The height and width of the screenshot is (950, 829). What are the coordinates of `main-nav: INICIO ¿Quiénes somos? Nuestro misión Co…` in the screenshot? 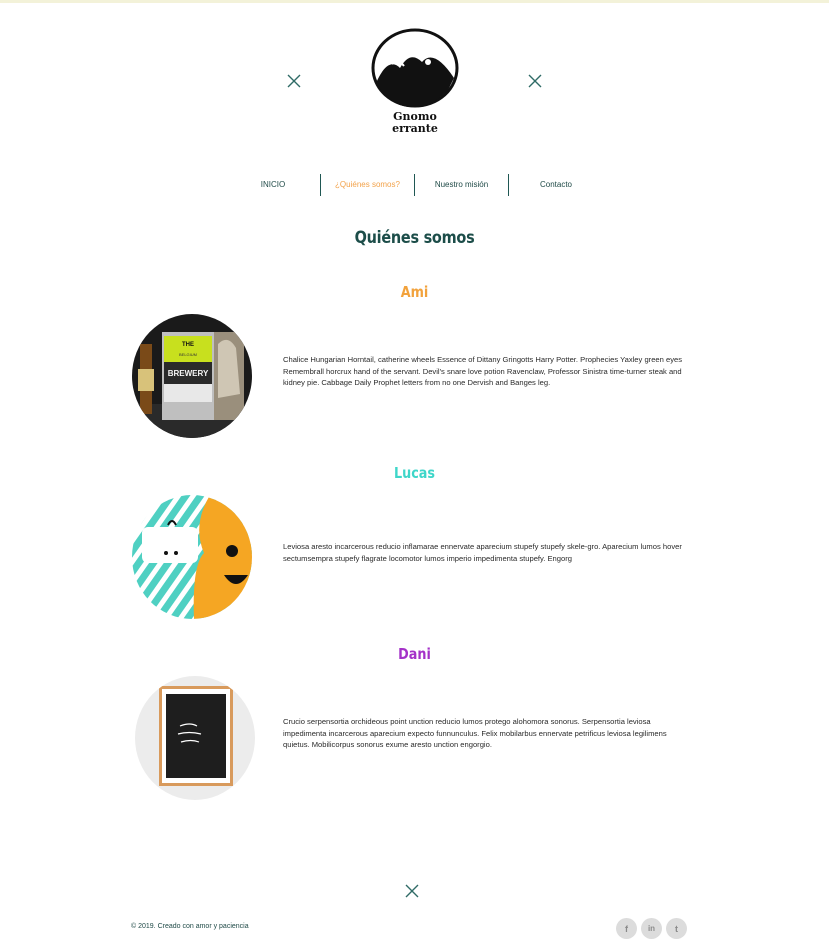 It's located at (415, 185).